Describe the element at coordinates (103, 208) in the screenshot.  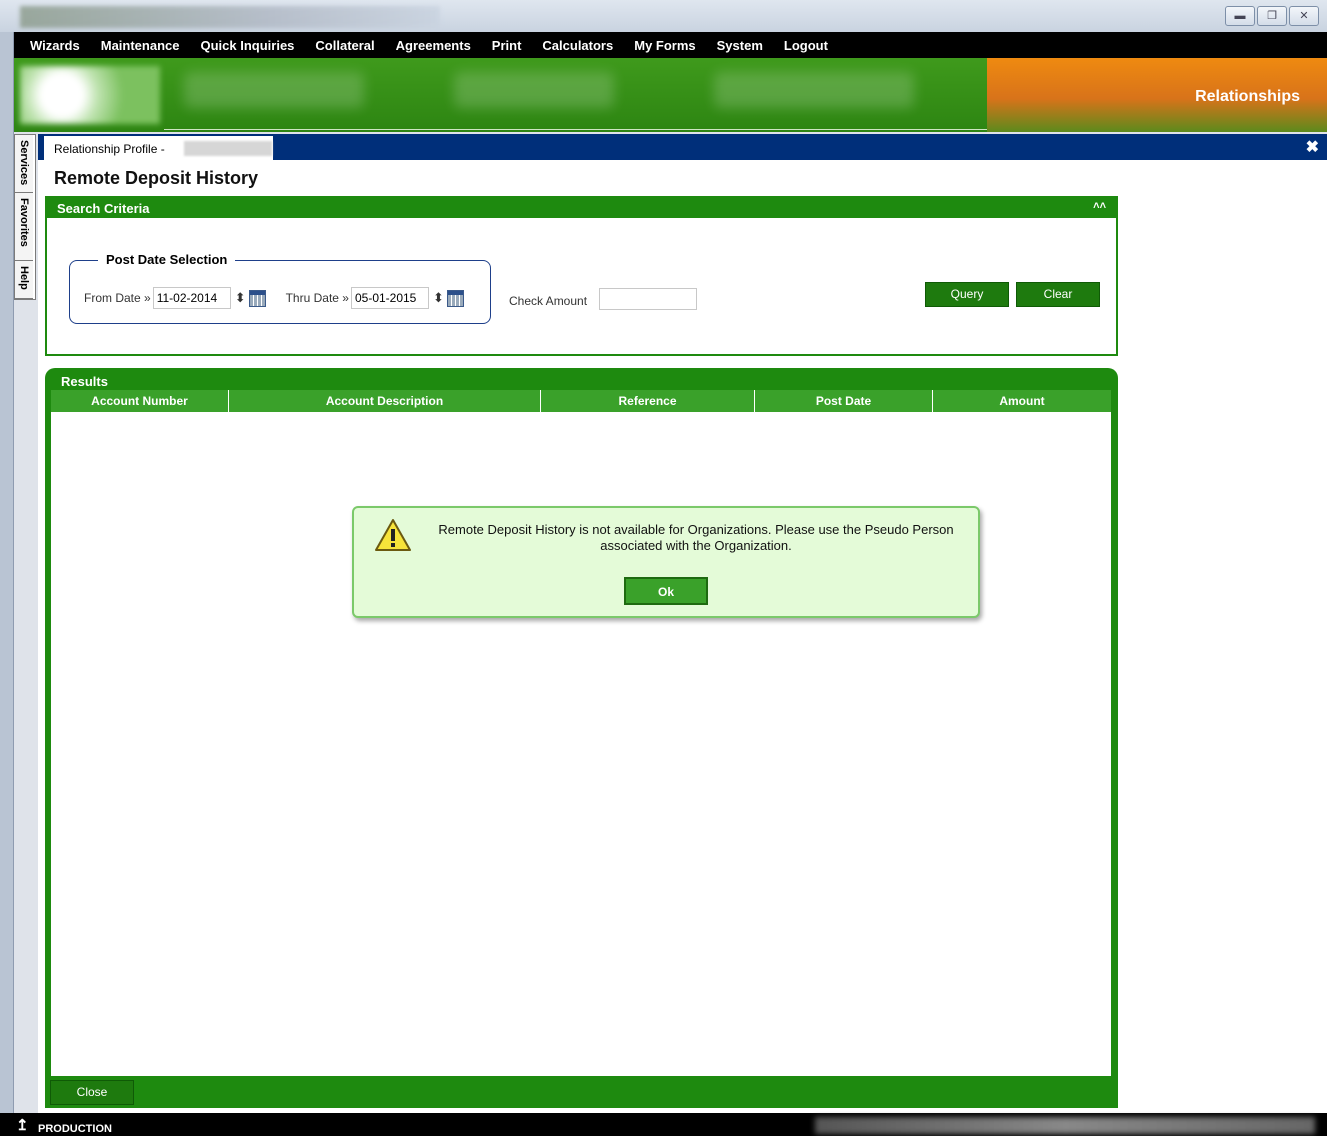
I see `search-criteria-title: Search Criteria` at that location.